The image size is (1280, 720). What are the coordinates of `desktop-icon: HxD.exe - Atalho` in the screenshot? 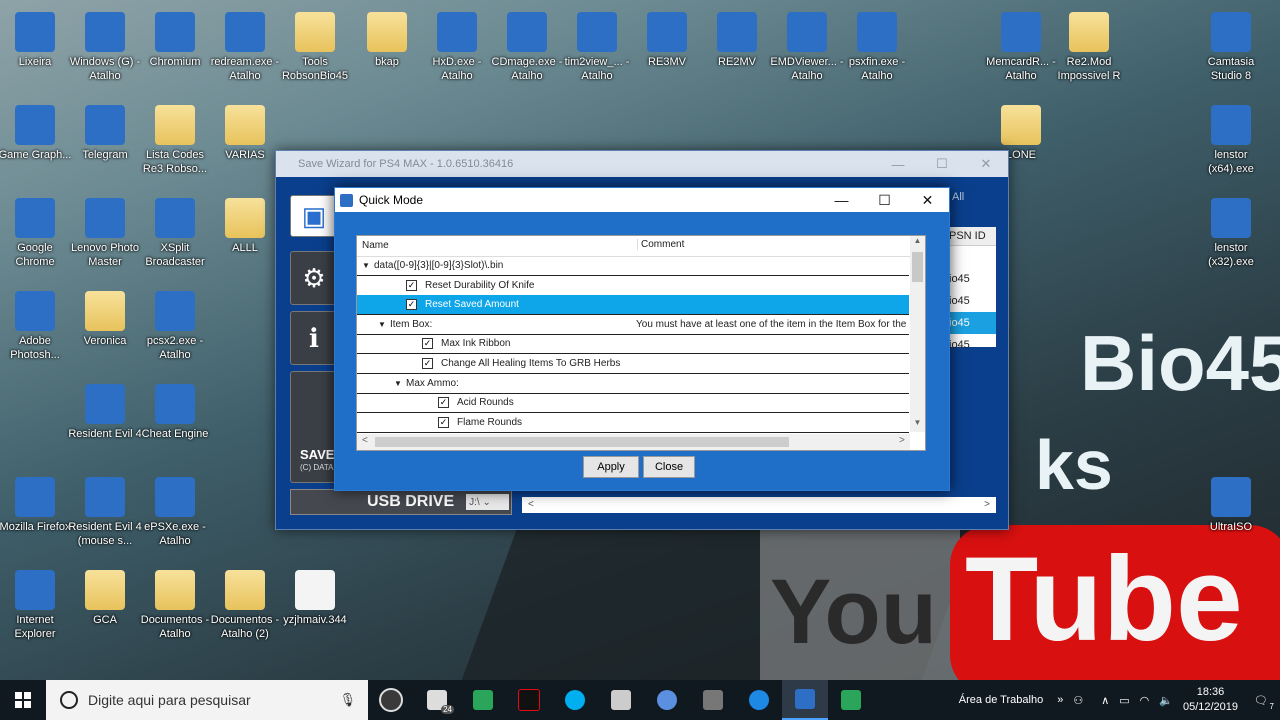 It's located at (457, 47).